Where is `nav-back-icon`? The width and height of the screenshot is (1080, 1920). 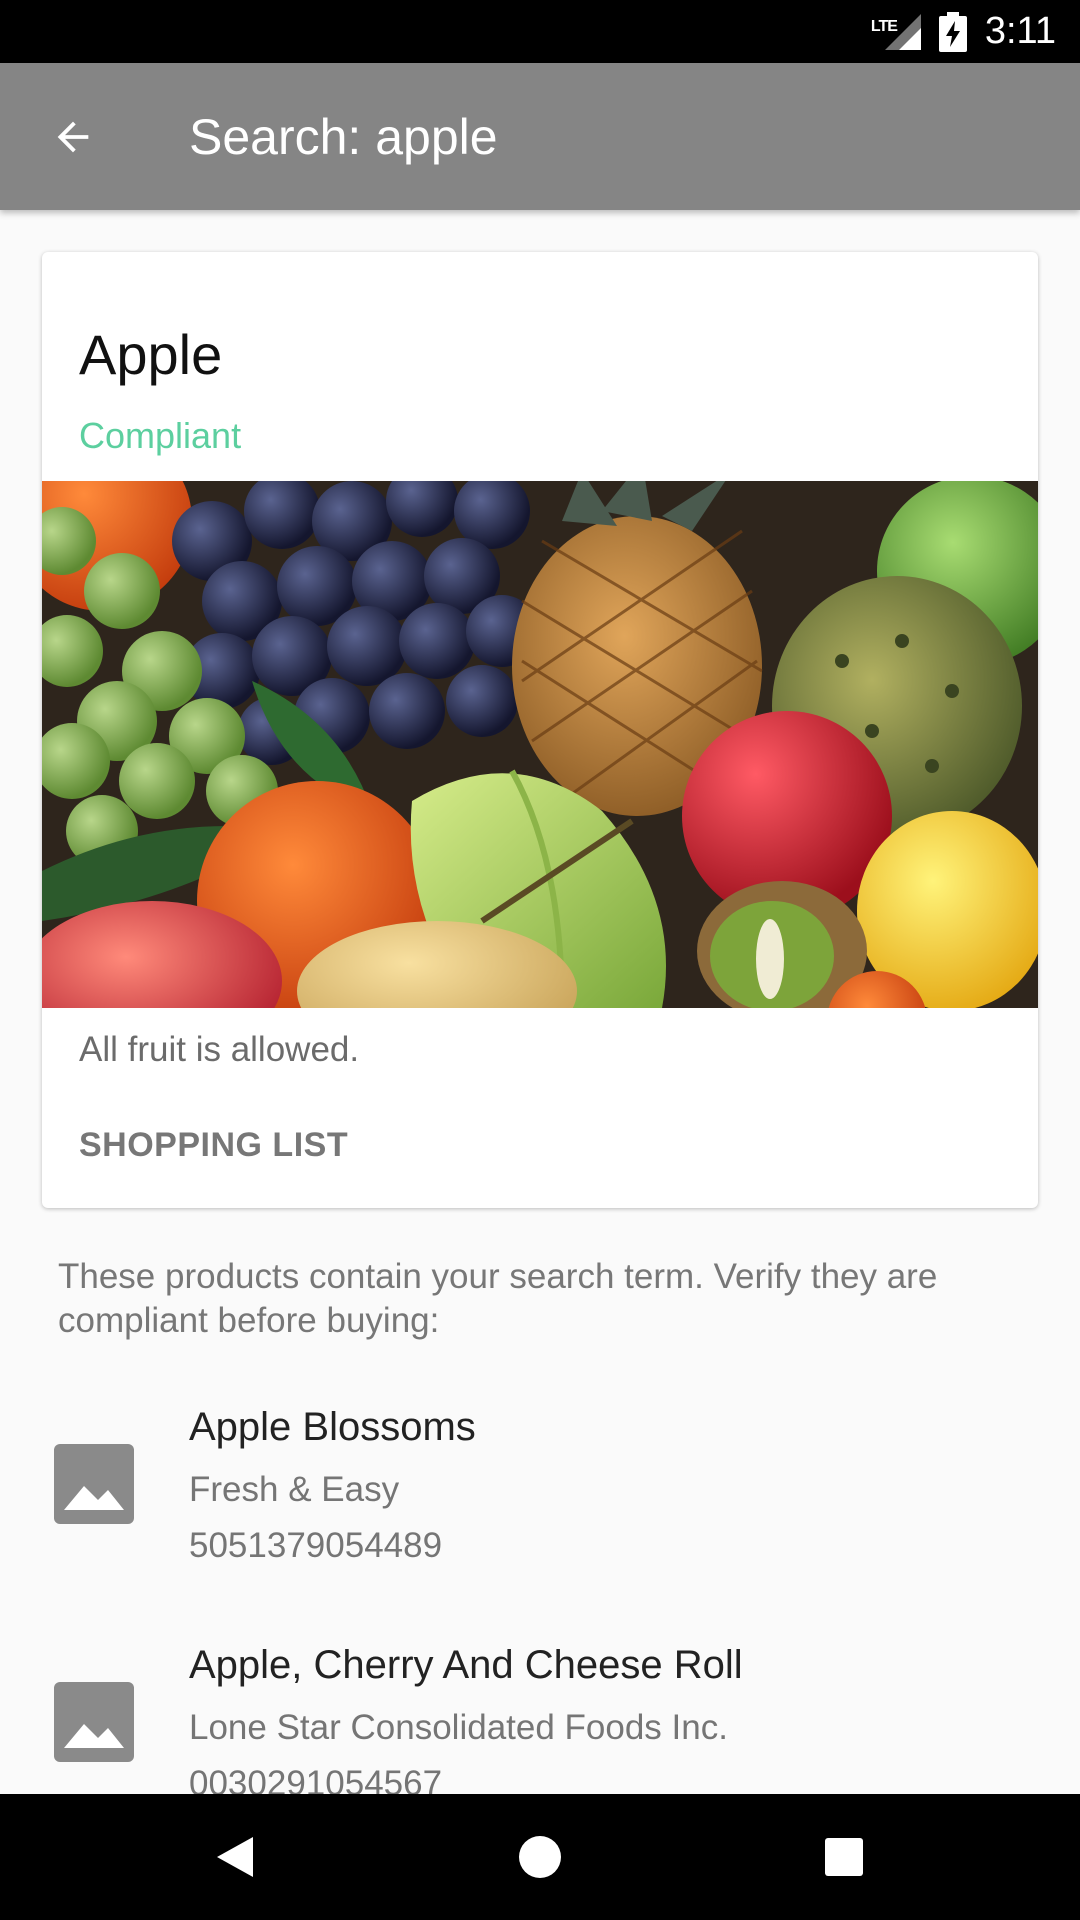
nav-back-icon is located at coordinates (235, 1857).